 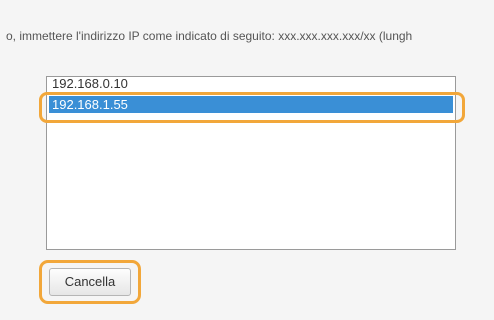 I want to click on ip-list-item-selected: 192.168.1.55, so click(x=251, y=104).